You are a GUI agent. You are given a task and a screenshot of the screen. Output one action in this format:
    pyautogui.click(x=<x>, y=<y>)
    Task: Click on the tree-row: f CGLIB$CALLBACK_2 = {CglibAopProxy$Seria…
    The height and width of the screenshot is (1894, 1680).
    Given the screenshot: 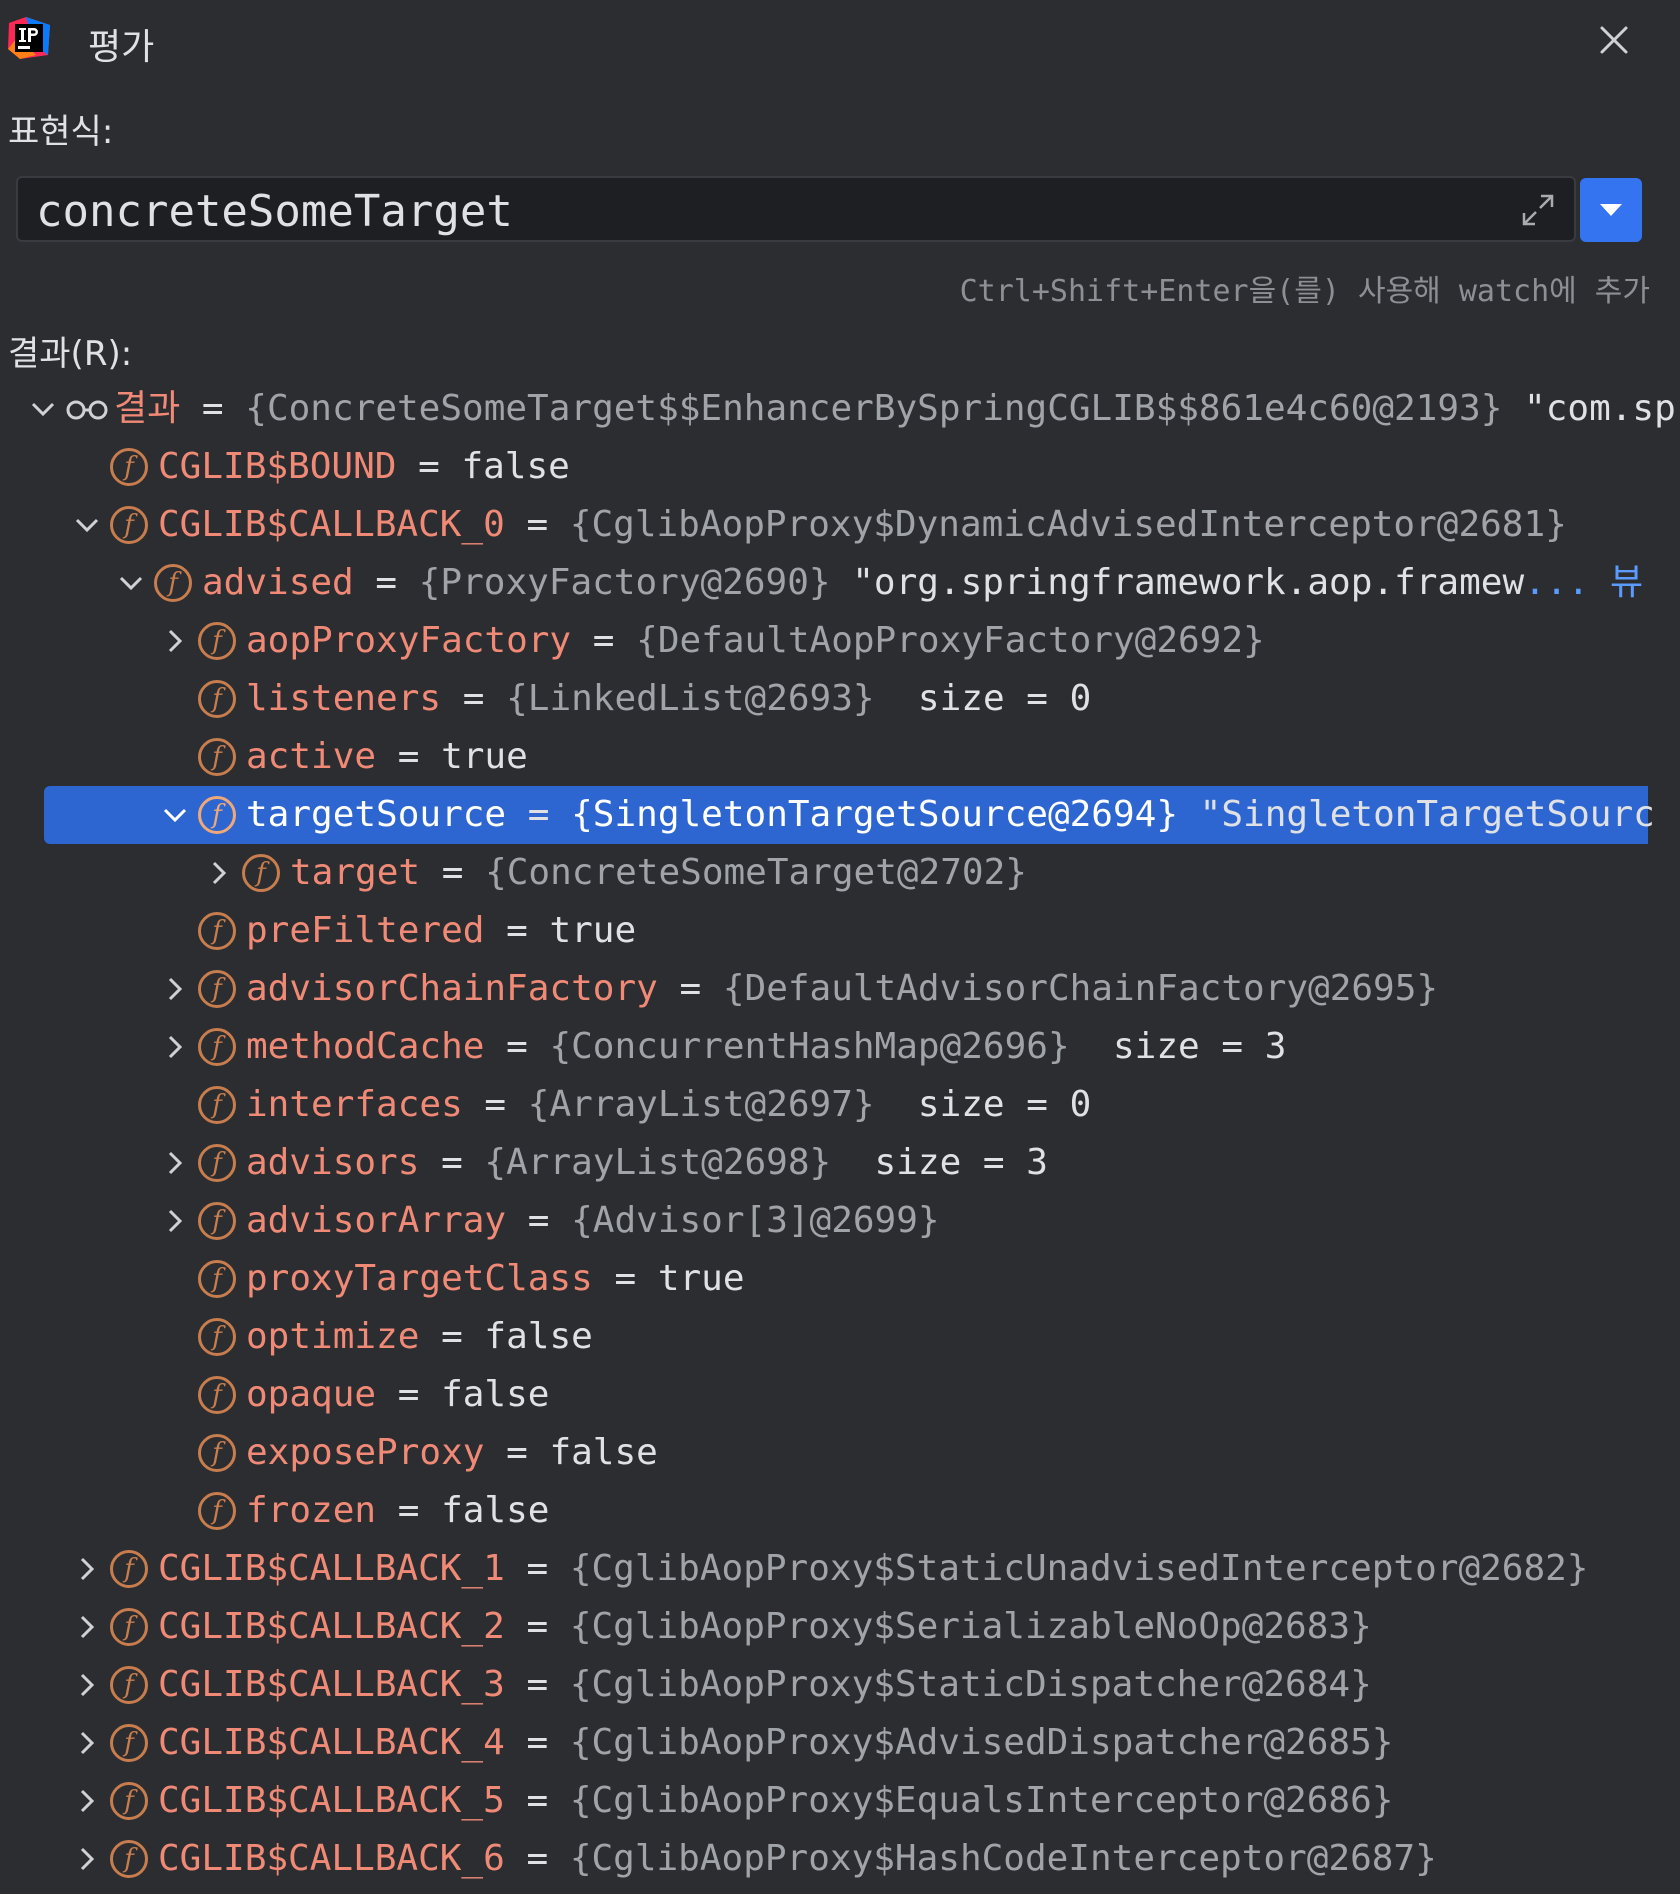 What is the action you would take?
    pyautogui.click(x=840, y=1627)
    